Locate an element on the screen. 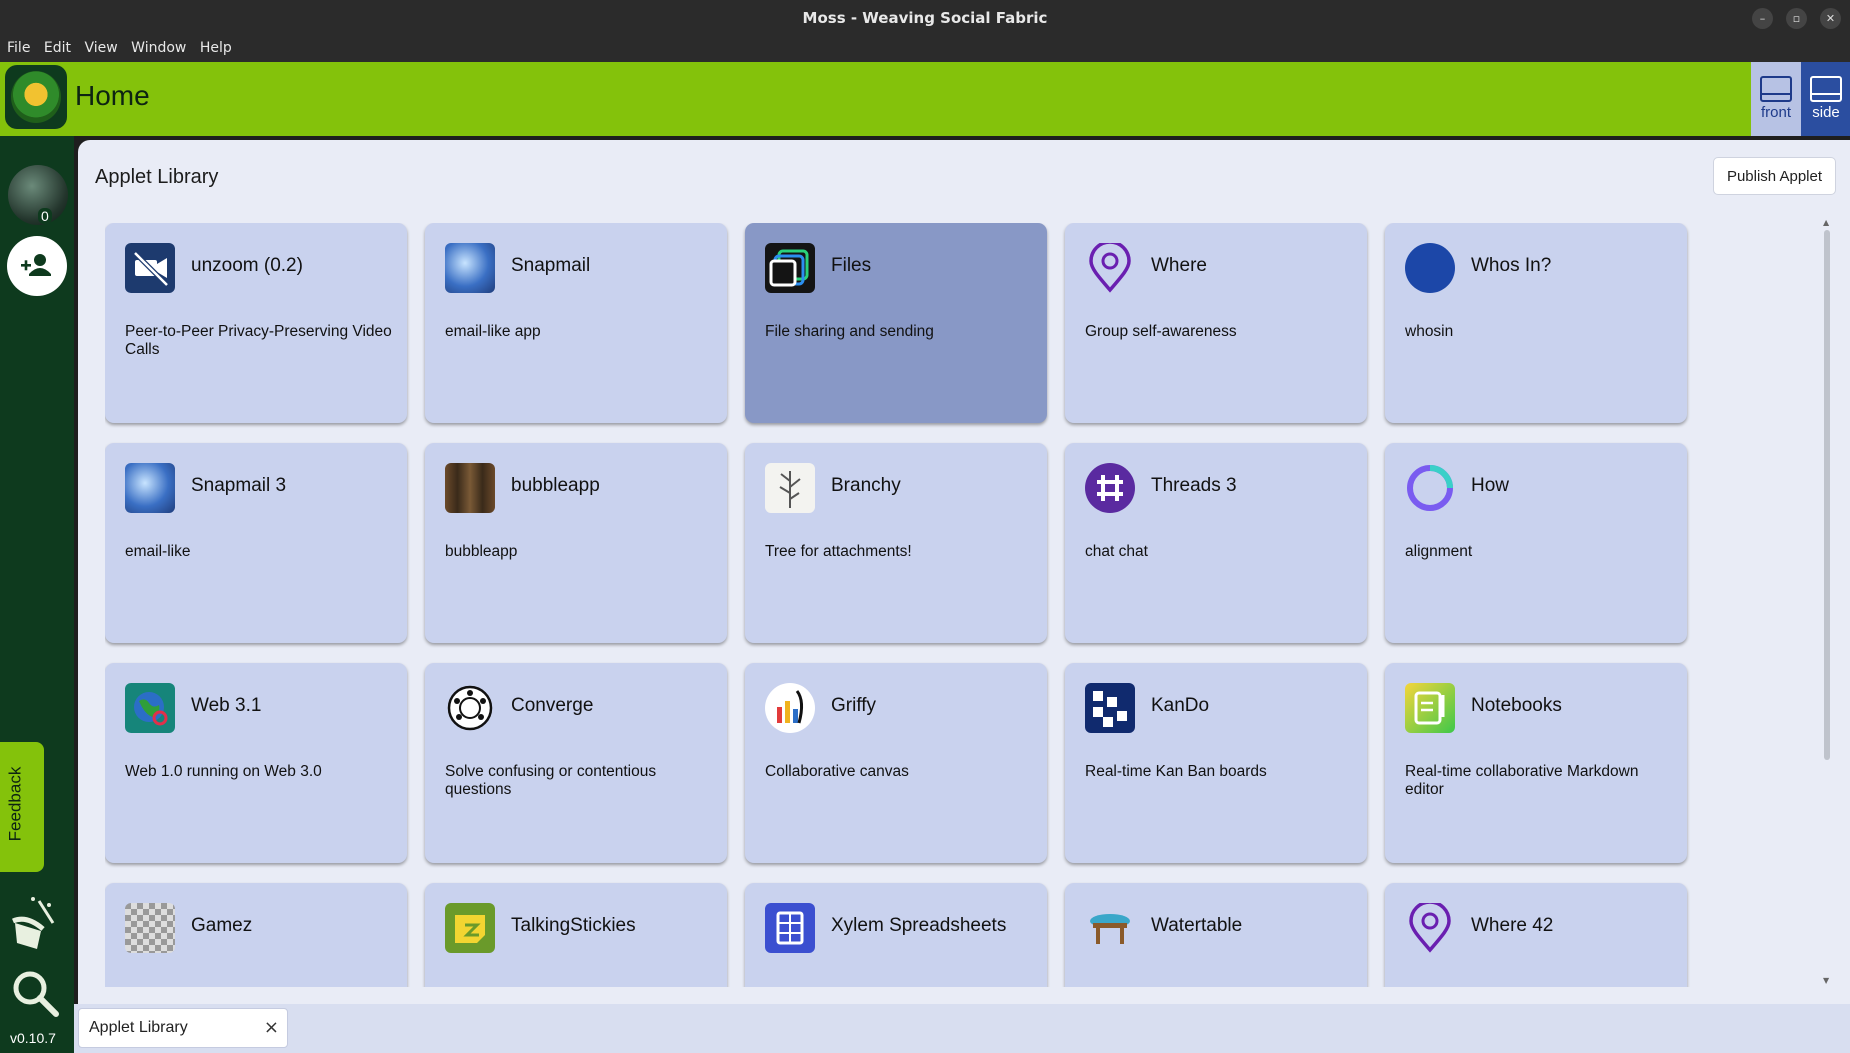 The height and width of the screenshot is (1053, 1850). publish-applet-button: Publish Applet is located at coordinates (1774, 176).